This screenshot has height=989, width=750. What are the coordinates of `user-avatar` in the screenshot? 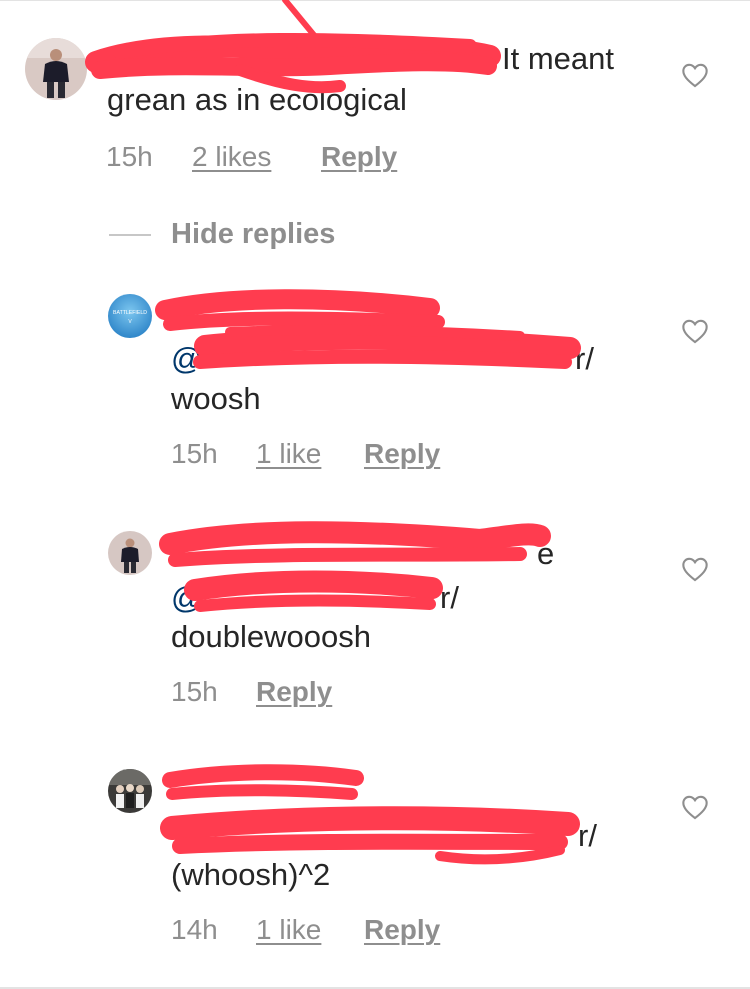 It's located at (130, 553).